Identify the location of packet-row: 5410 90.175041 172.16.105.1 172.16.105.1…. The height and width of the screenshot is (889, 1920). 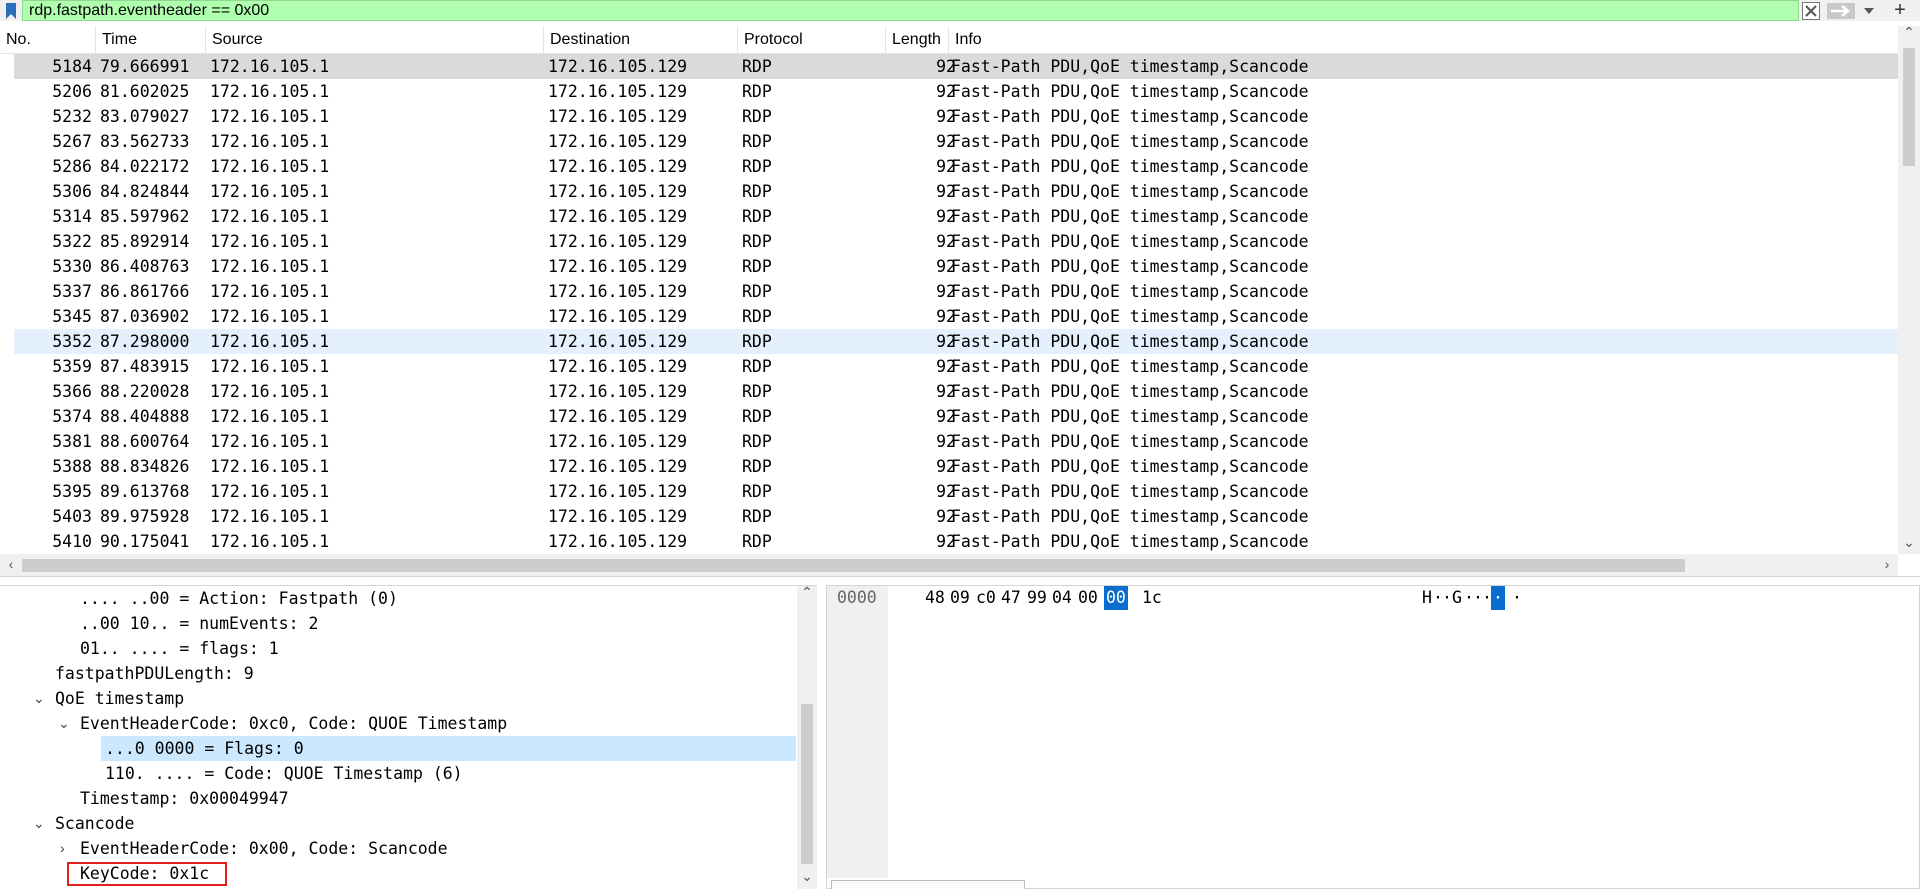
(956, 541).